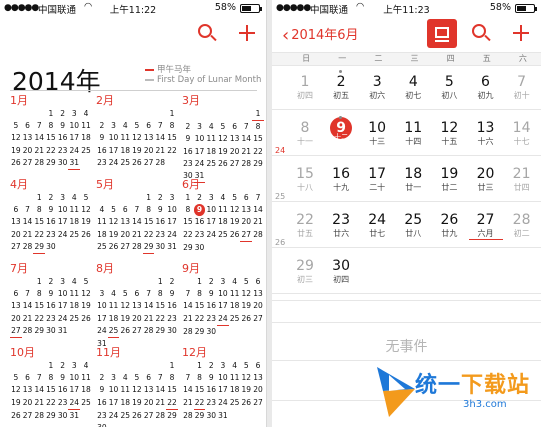 The height and width of the screenshot is (427, 541). Describe the element at coordinates (341, 271) in the screenshot. I see `day-cell: 30 初四` at that location.